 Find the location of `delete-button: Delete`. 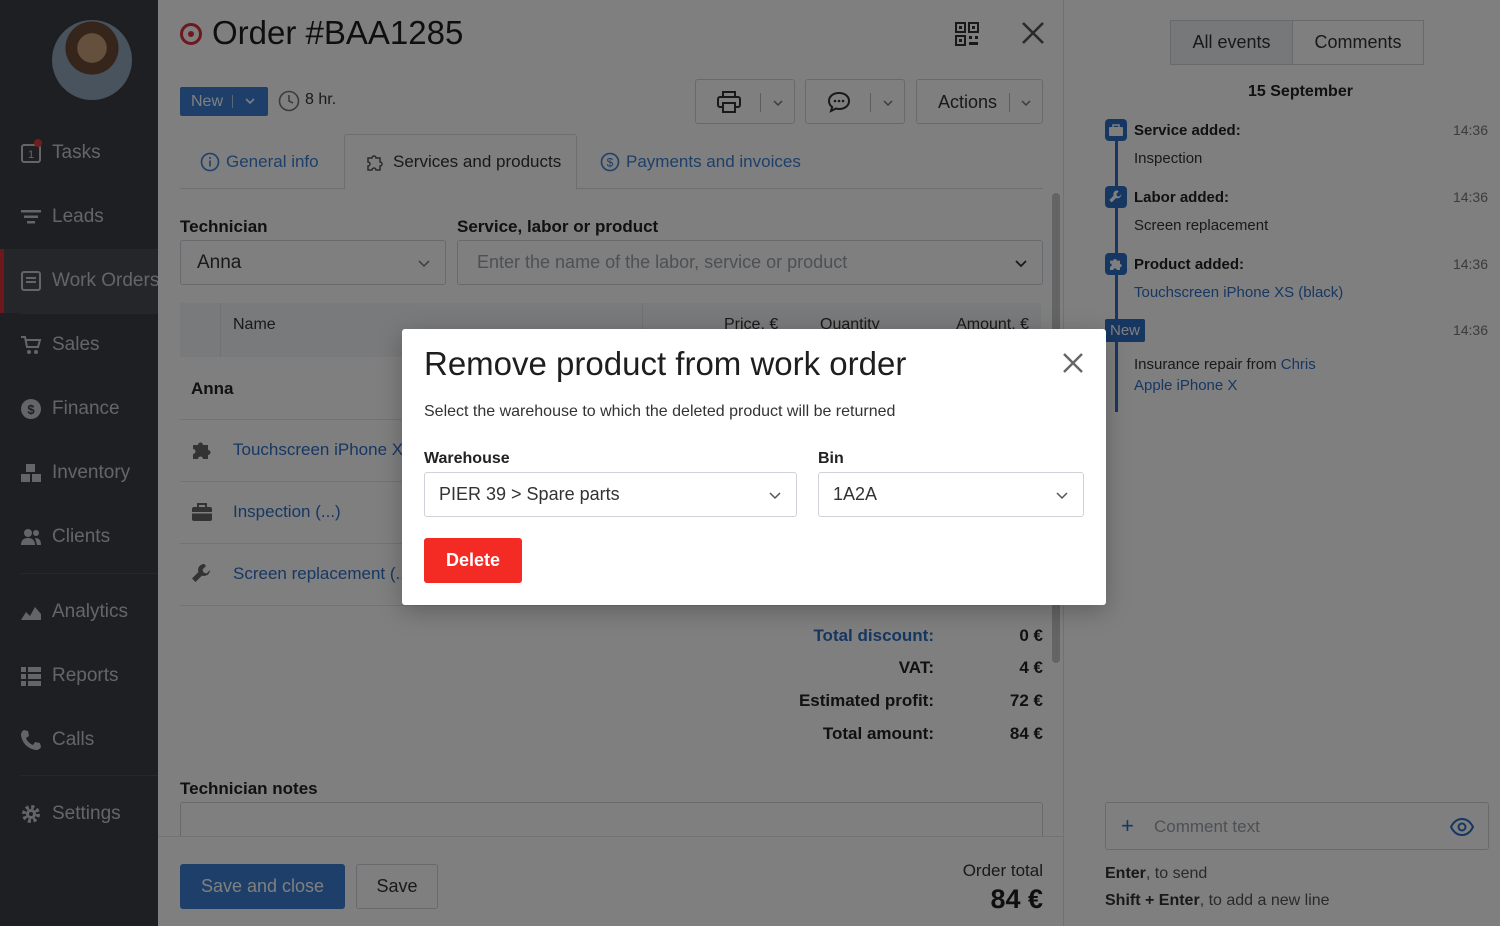

delete-button: Delete is located at coordinates (473, 560).